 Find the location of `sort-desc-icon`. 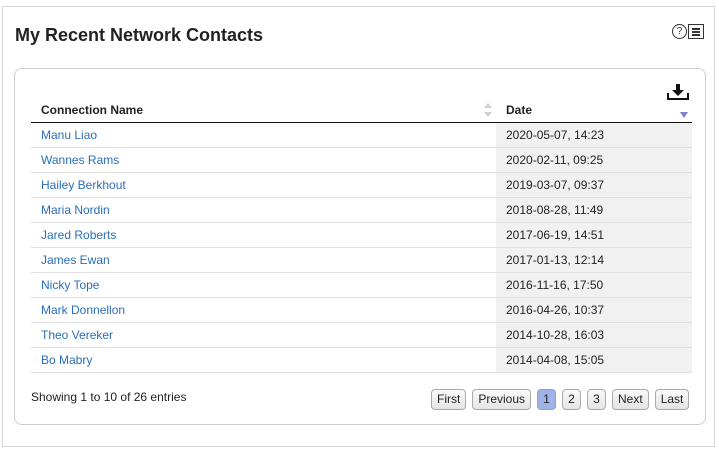

sort-desc-icon is located at coordinates (684, 115).